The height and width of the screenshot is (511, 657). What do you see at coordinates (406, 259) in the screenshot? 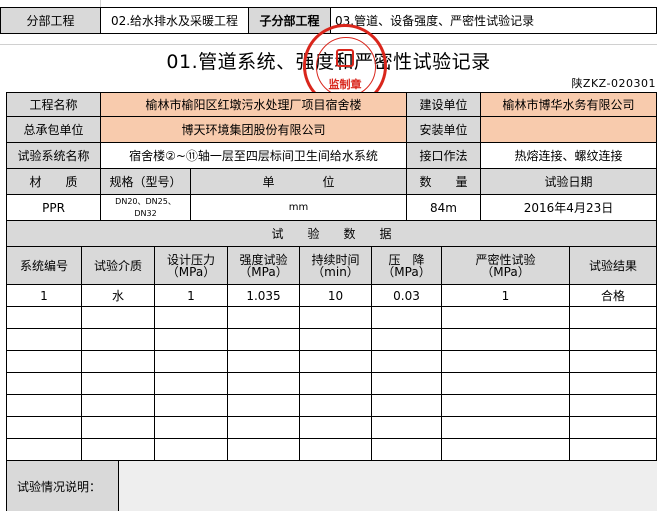
I see `col-drop-line1: 压 降` at bounding box center [406, 259].